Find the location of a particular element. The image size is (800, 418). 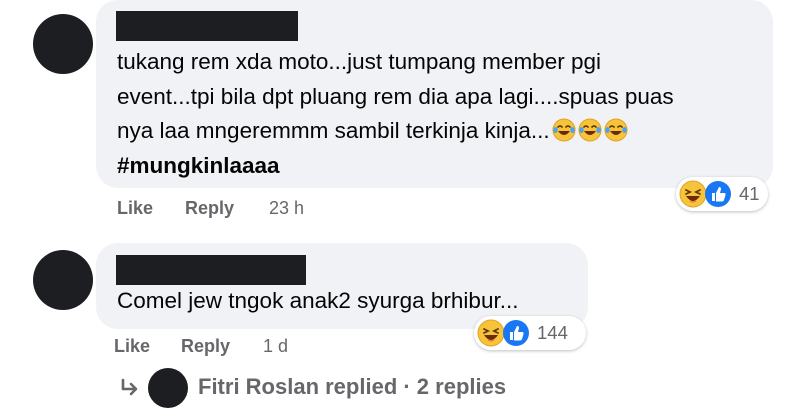

replier-avatar is located at coordinates (168, 388).